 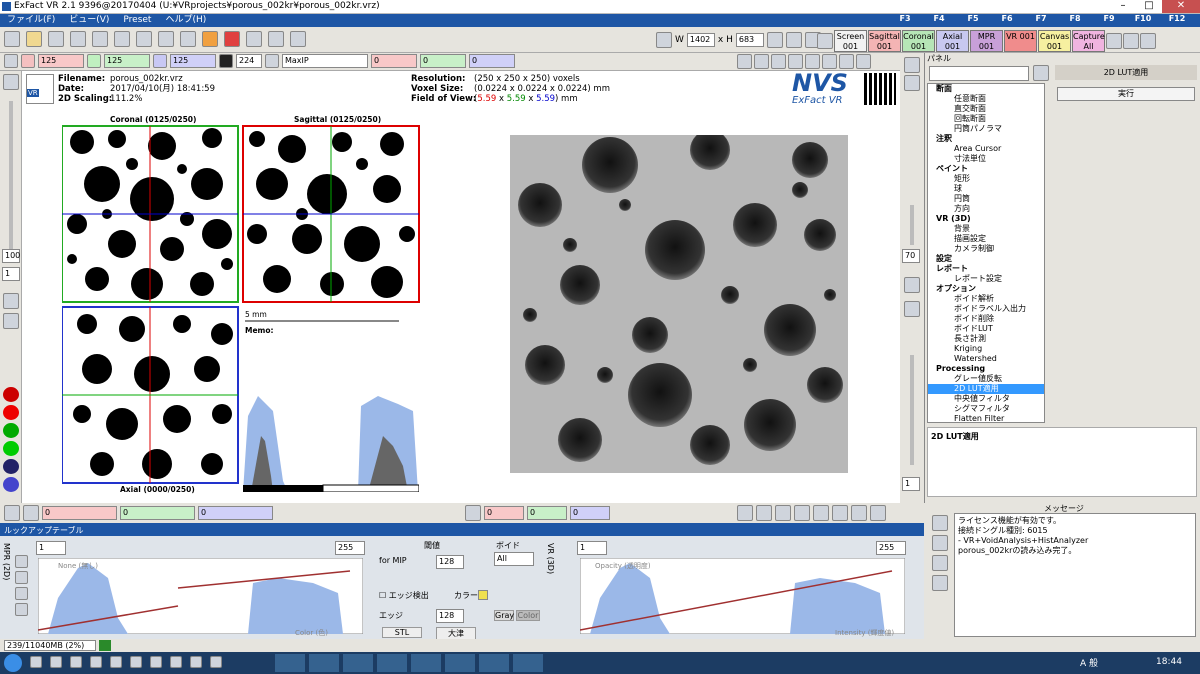 I want to click on rot-green-field: 0, so click(x=547, y=513).